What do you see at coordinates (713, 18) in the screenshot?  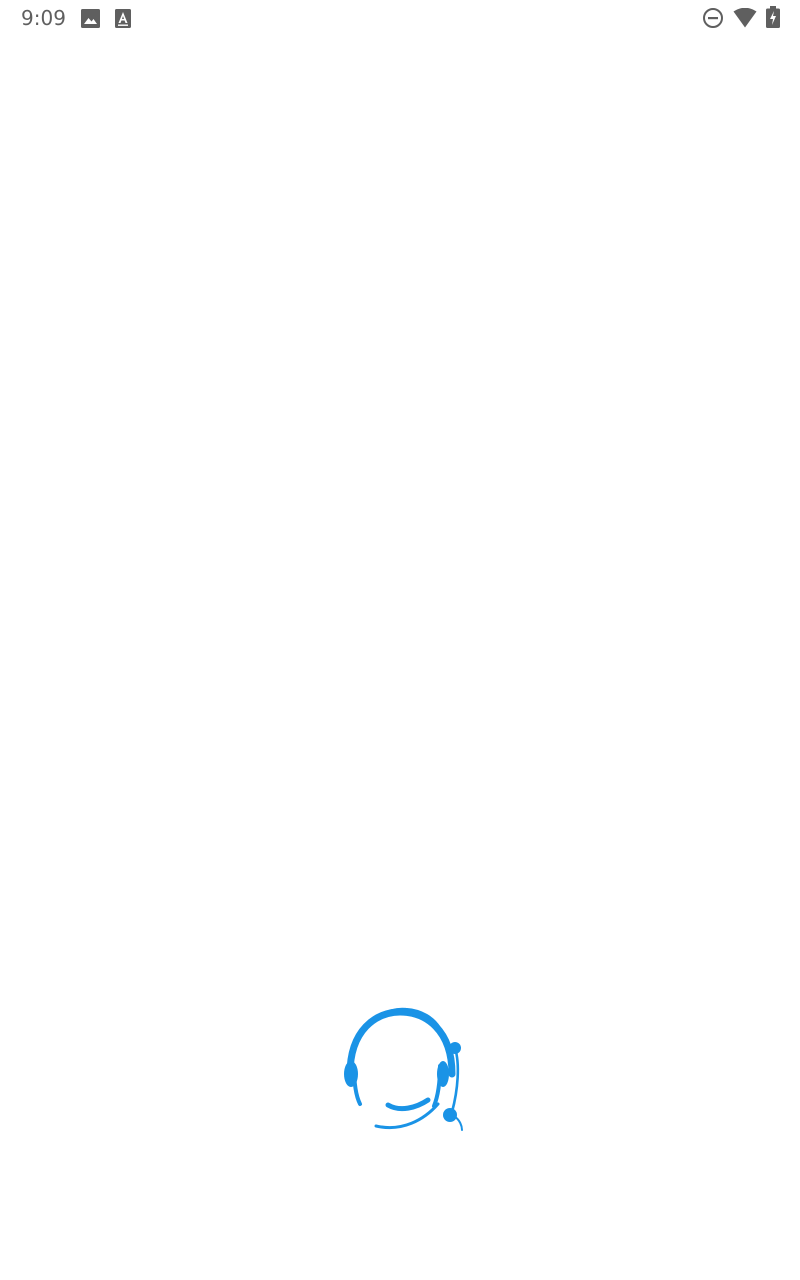 I see `do-not-disturb-icon` at bounding box center [713, 18].